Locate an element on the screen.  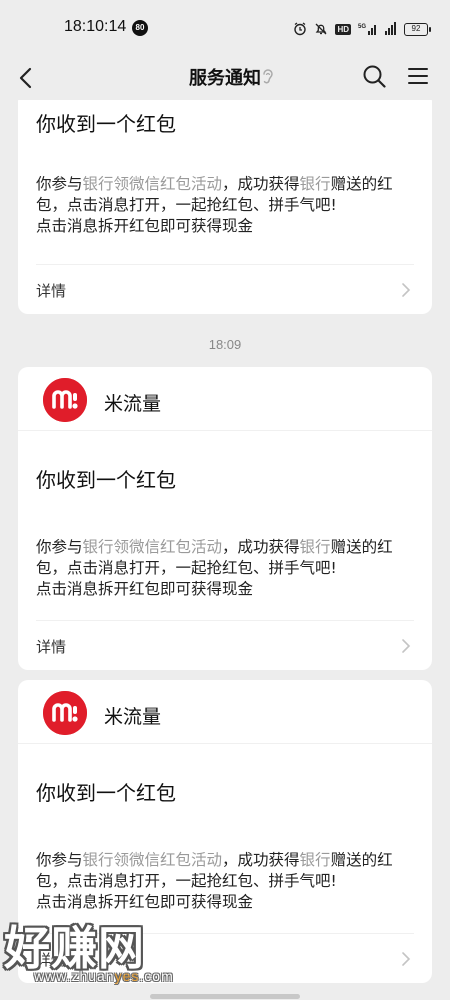
signal-icon: 5G is located at coordinates (368, 29).